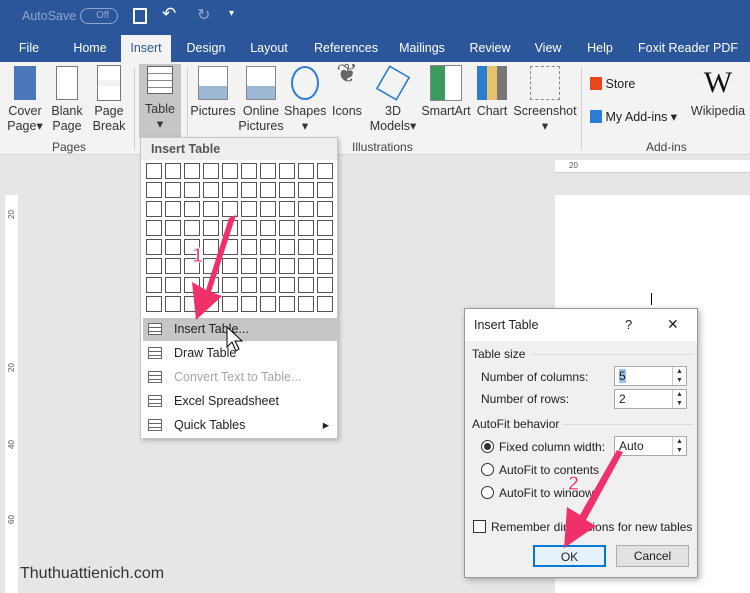 This screenshot has height=593, width=750. Describe the element at coordinates (92, 573) in the screenshot. I see `watermark: Thuthuattienich.com` at that location.